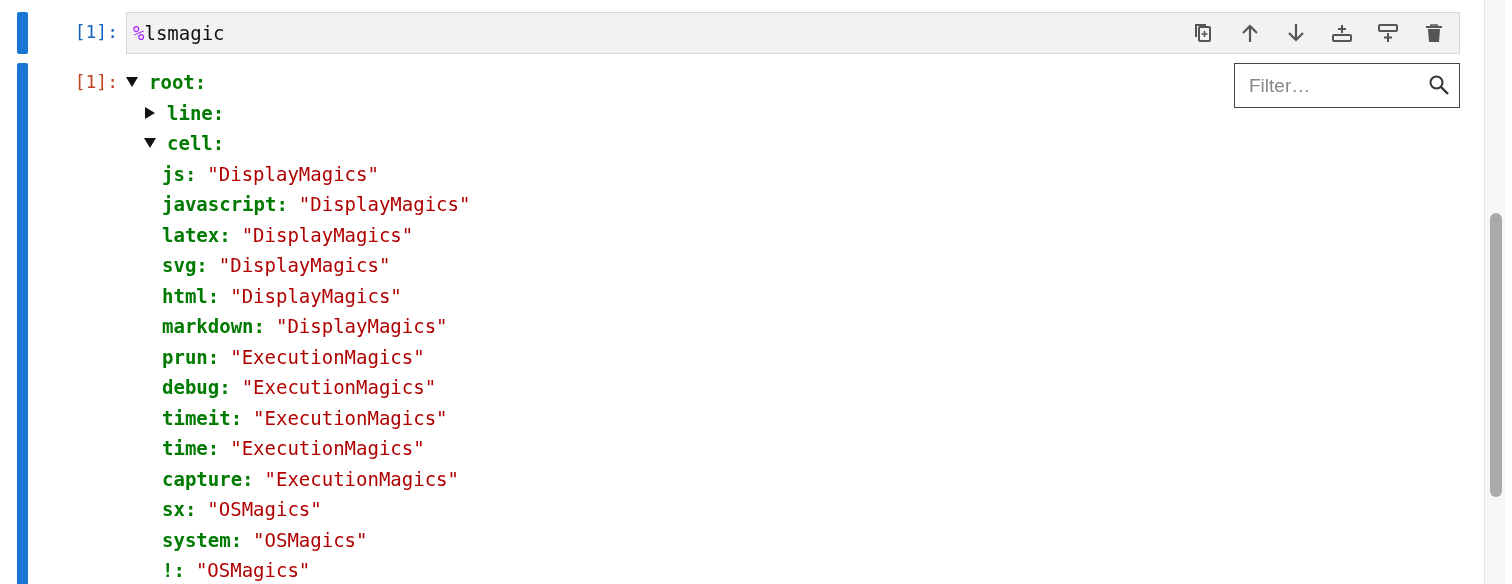  What do you see at coordinates (150, 112) in the screenshot?
I see `collapsed-triangle-icon` at bounding box center [150, 112].